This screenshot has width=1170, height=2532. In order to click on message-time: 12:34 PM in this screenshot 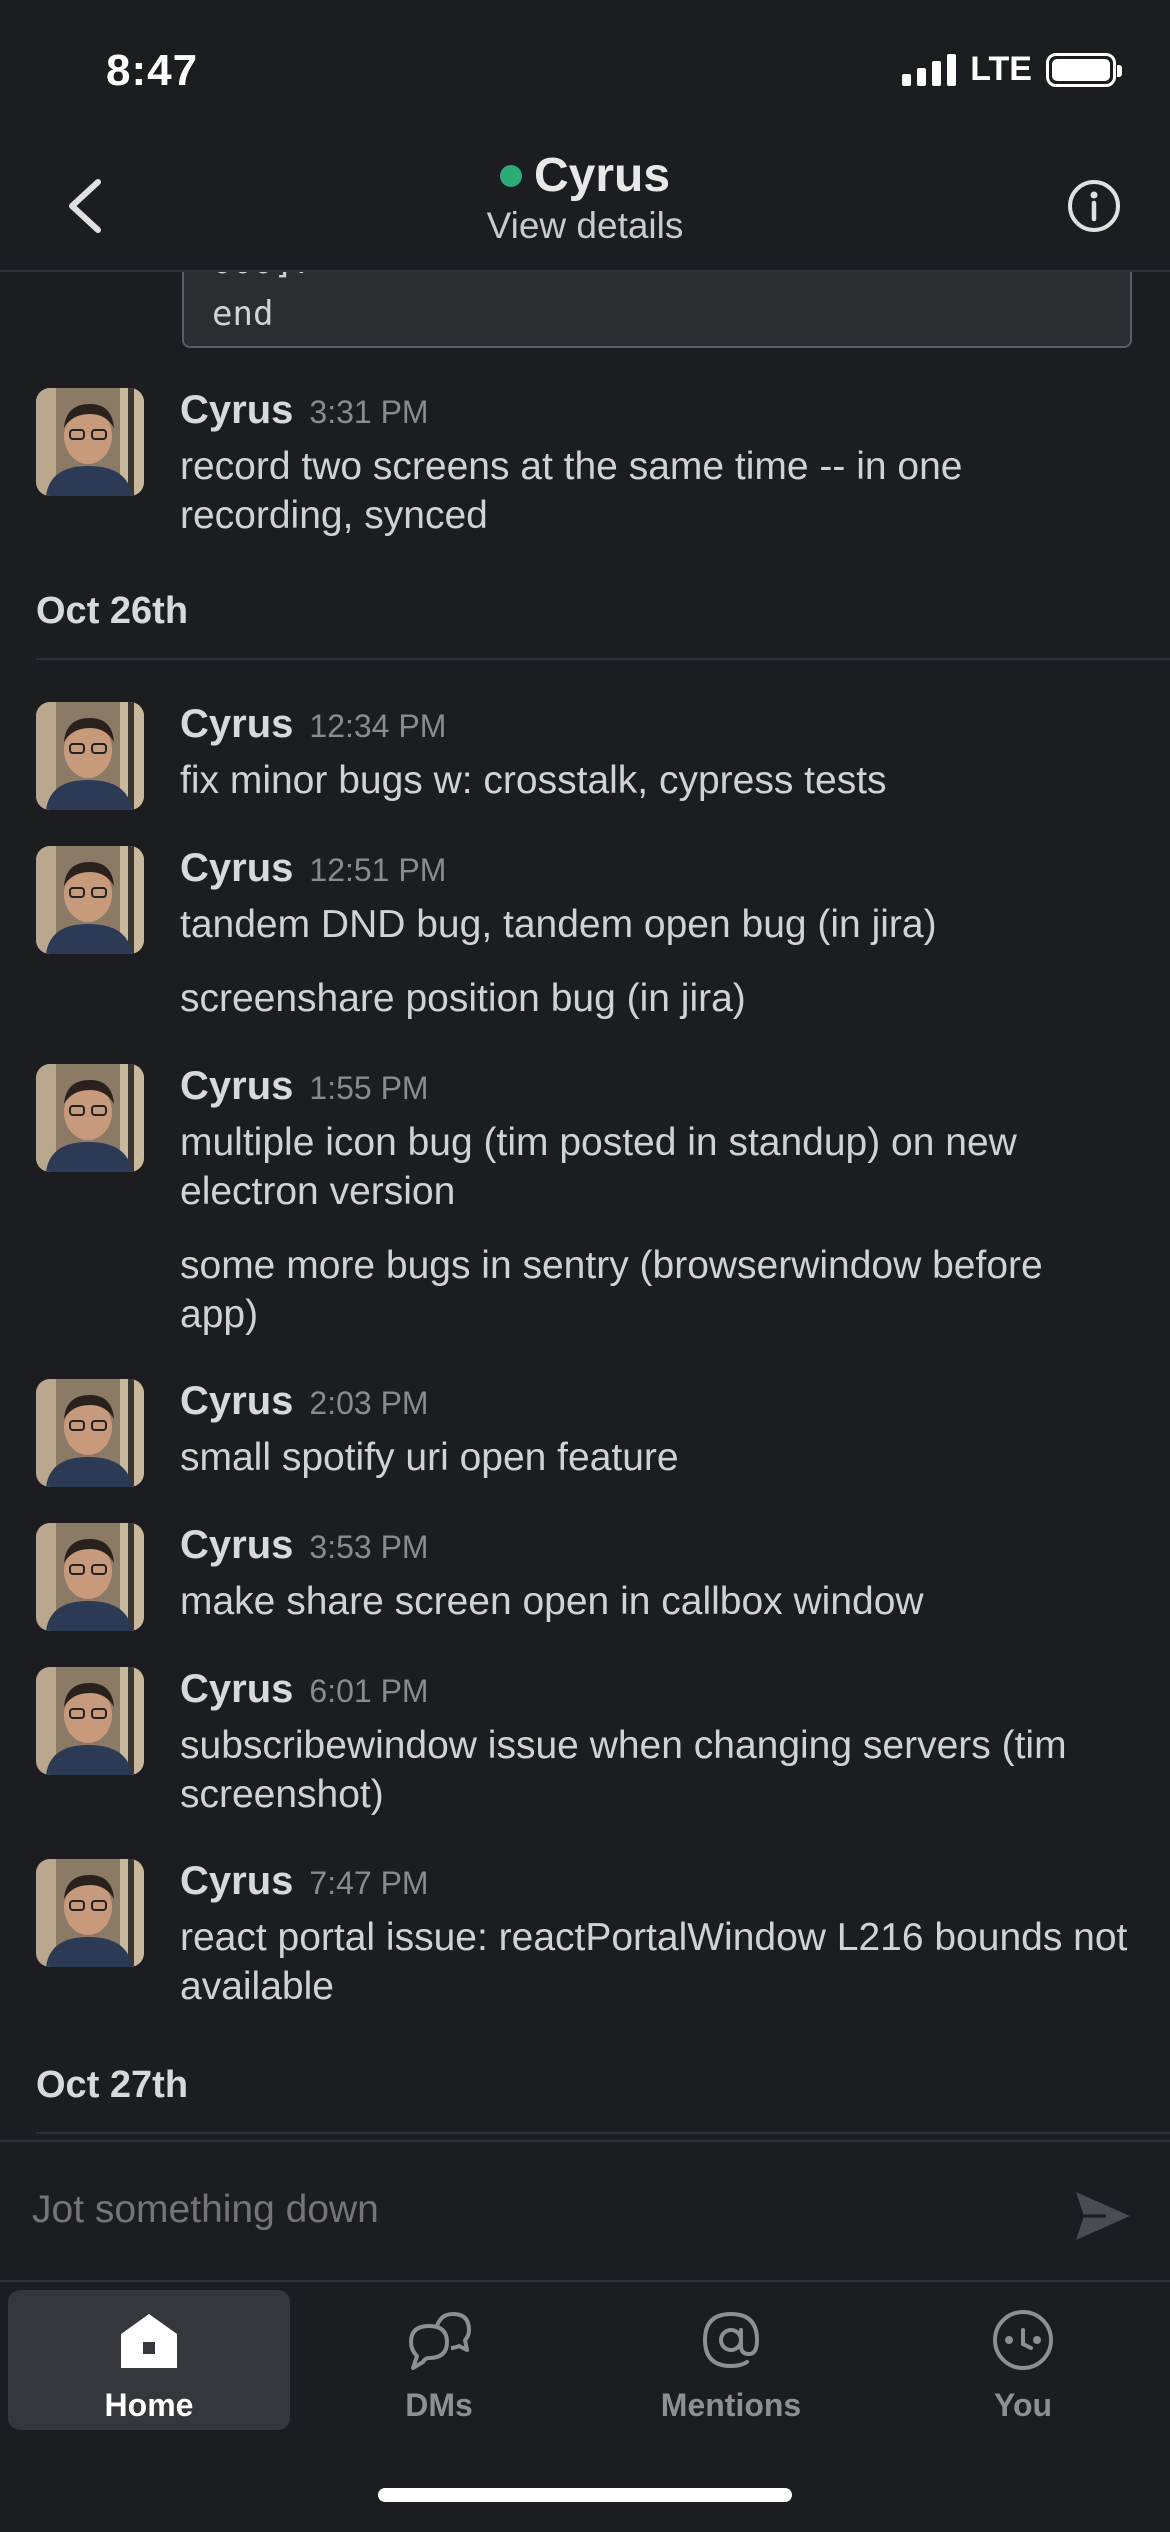, I will do `click(378, 726)`.